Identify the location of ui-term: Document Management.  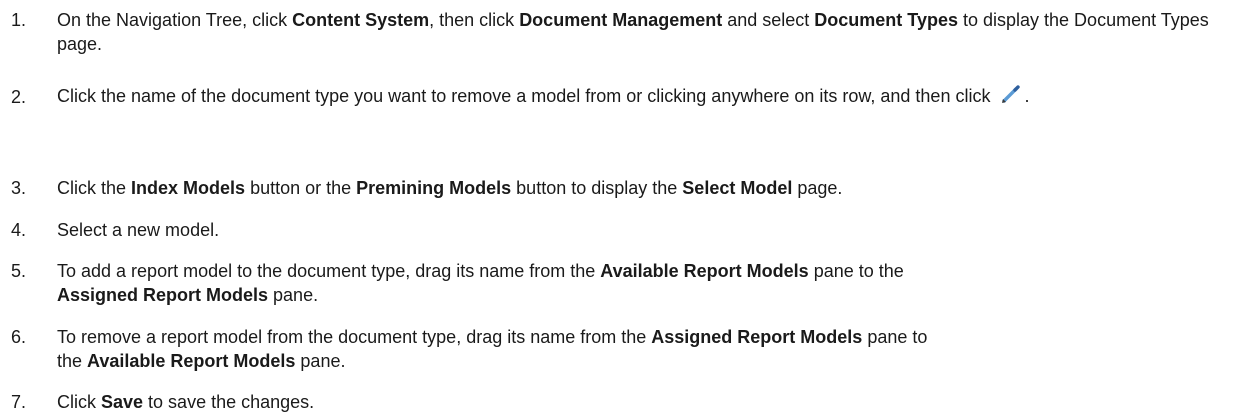
(621, 20).